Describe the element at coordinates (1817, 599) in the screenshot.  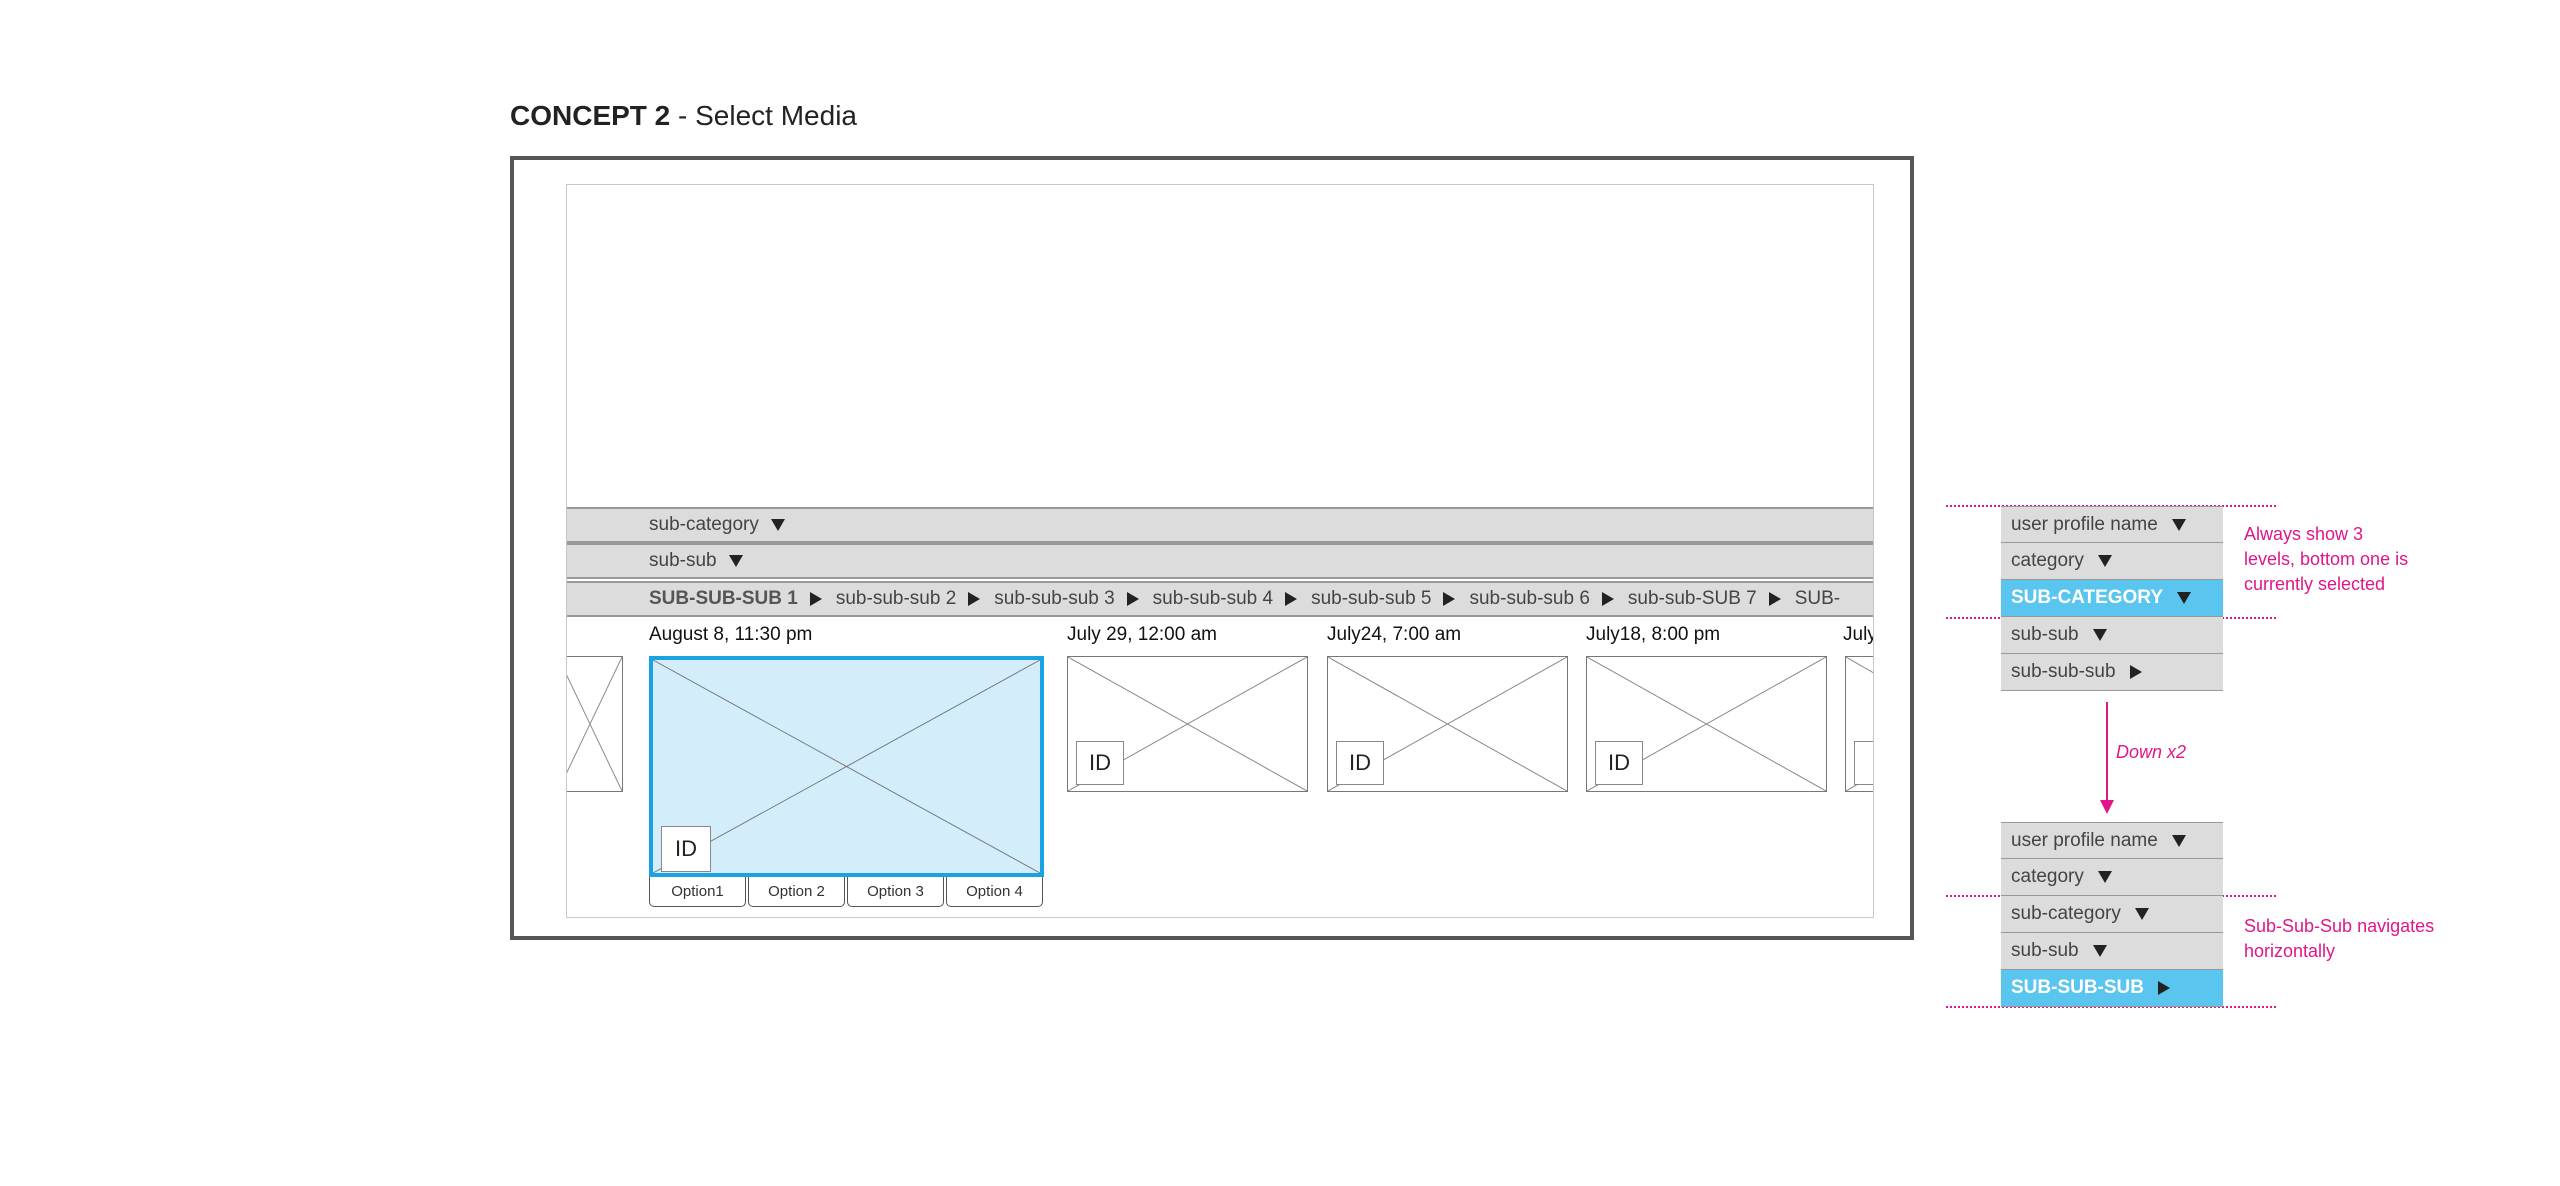
I see `crumb-sub-partial: SUB-` at that location.